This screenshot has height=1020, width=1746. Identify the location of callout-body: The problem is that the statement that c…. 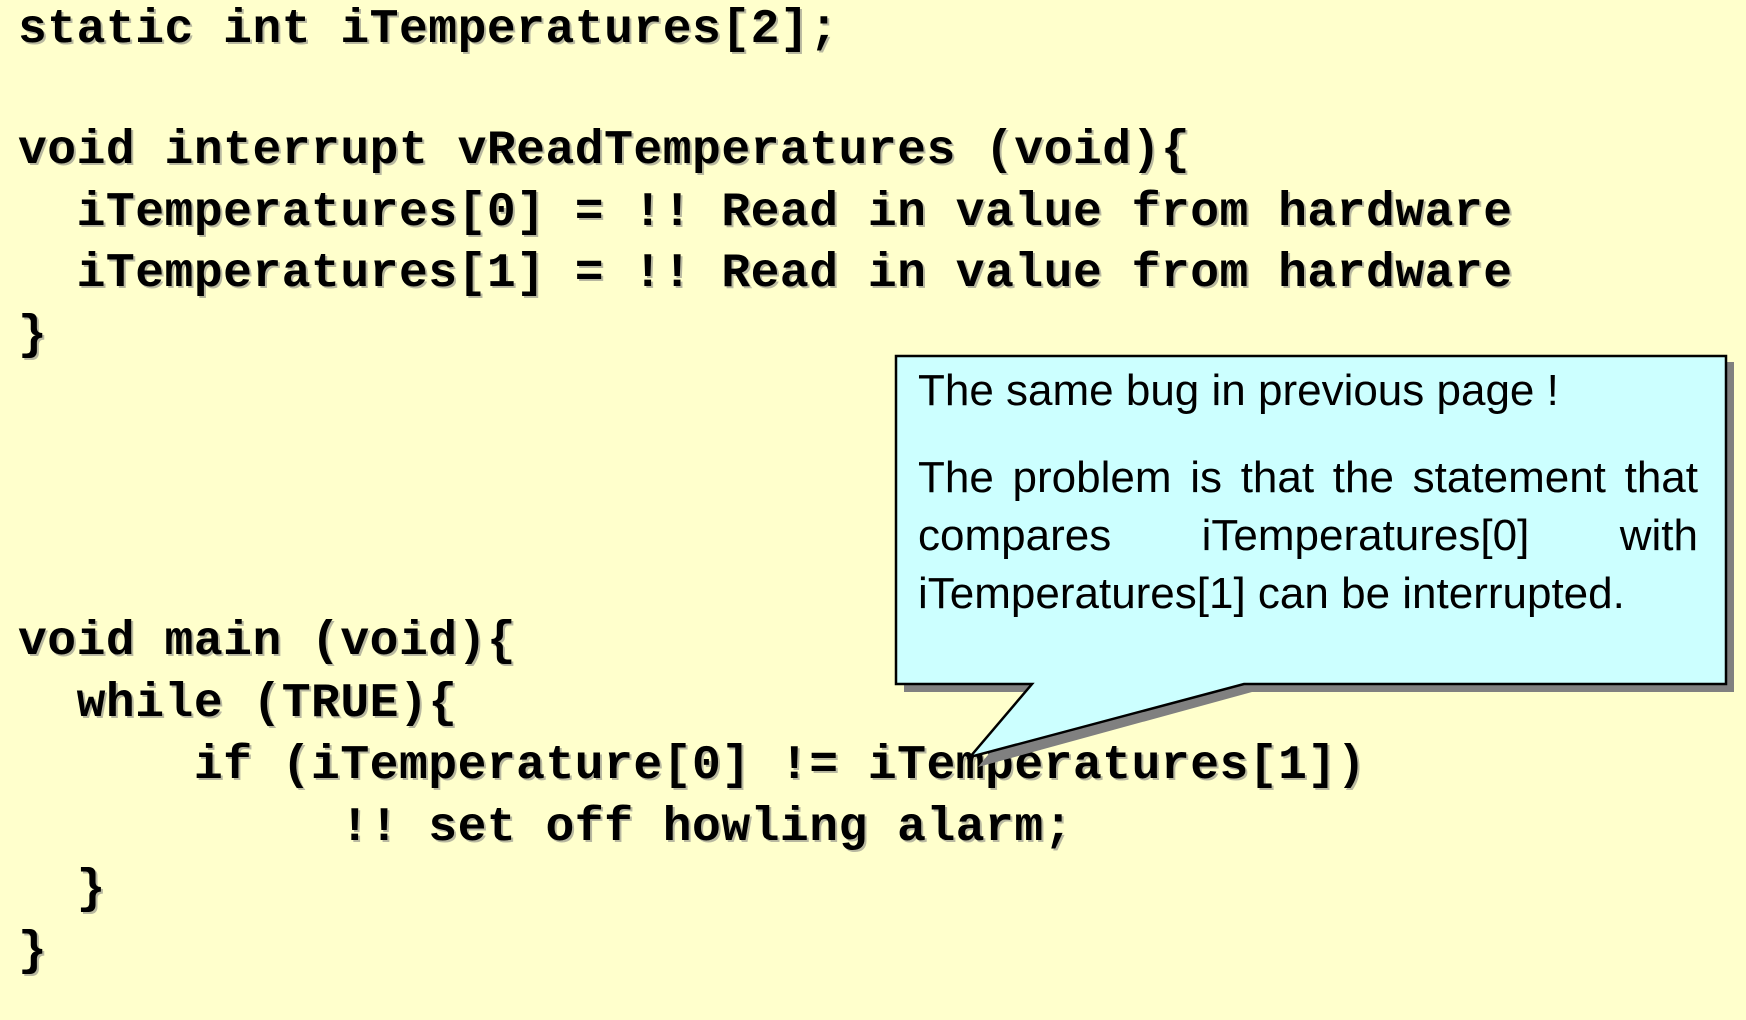
(1308, 535).